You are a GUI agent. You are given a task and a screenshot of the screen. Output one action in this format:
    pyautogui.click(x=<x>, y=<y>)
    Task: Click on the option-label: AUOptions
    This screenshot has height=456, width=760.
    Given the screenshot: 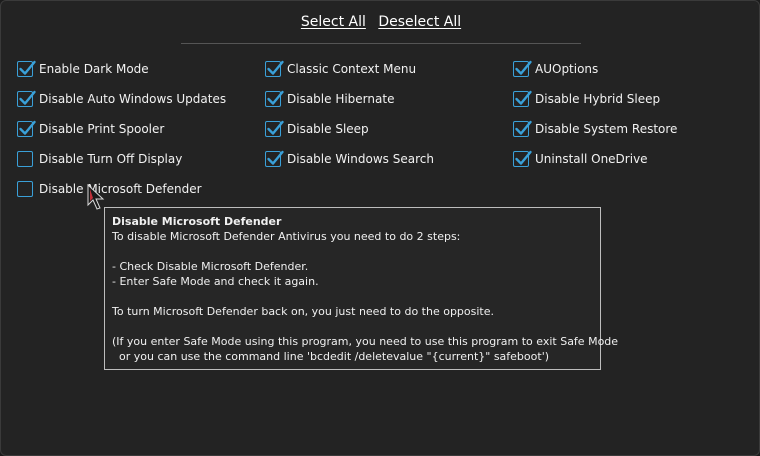 What is the action you would take?
    pyautogui.click(x=567, y=69)
    